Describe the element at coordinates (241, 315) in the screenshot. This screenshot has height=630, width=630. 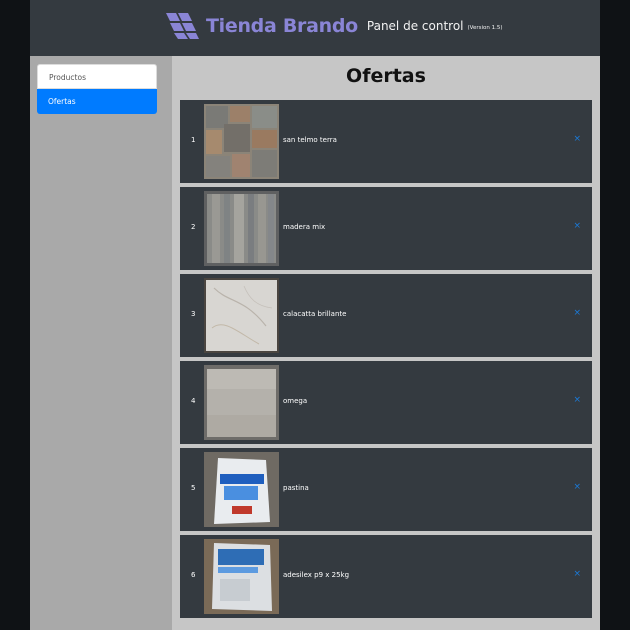
I see `marble-tile-icon` at that location.